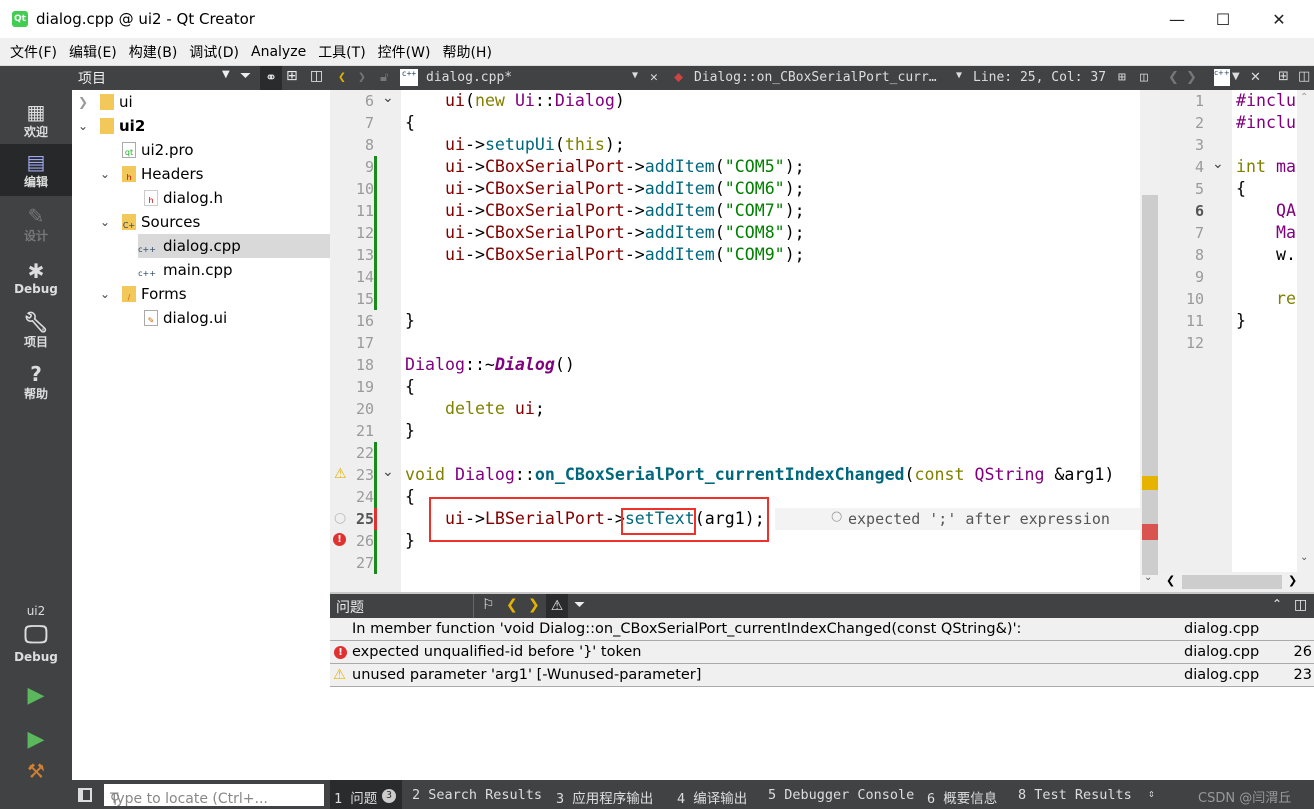 This screenshot has height=809, width=1314. I want to click on maximize-pane-icon: ⌃, so click(1277, 604).